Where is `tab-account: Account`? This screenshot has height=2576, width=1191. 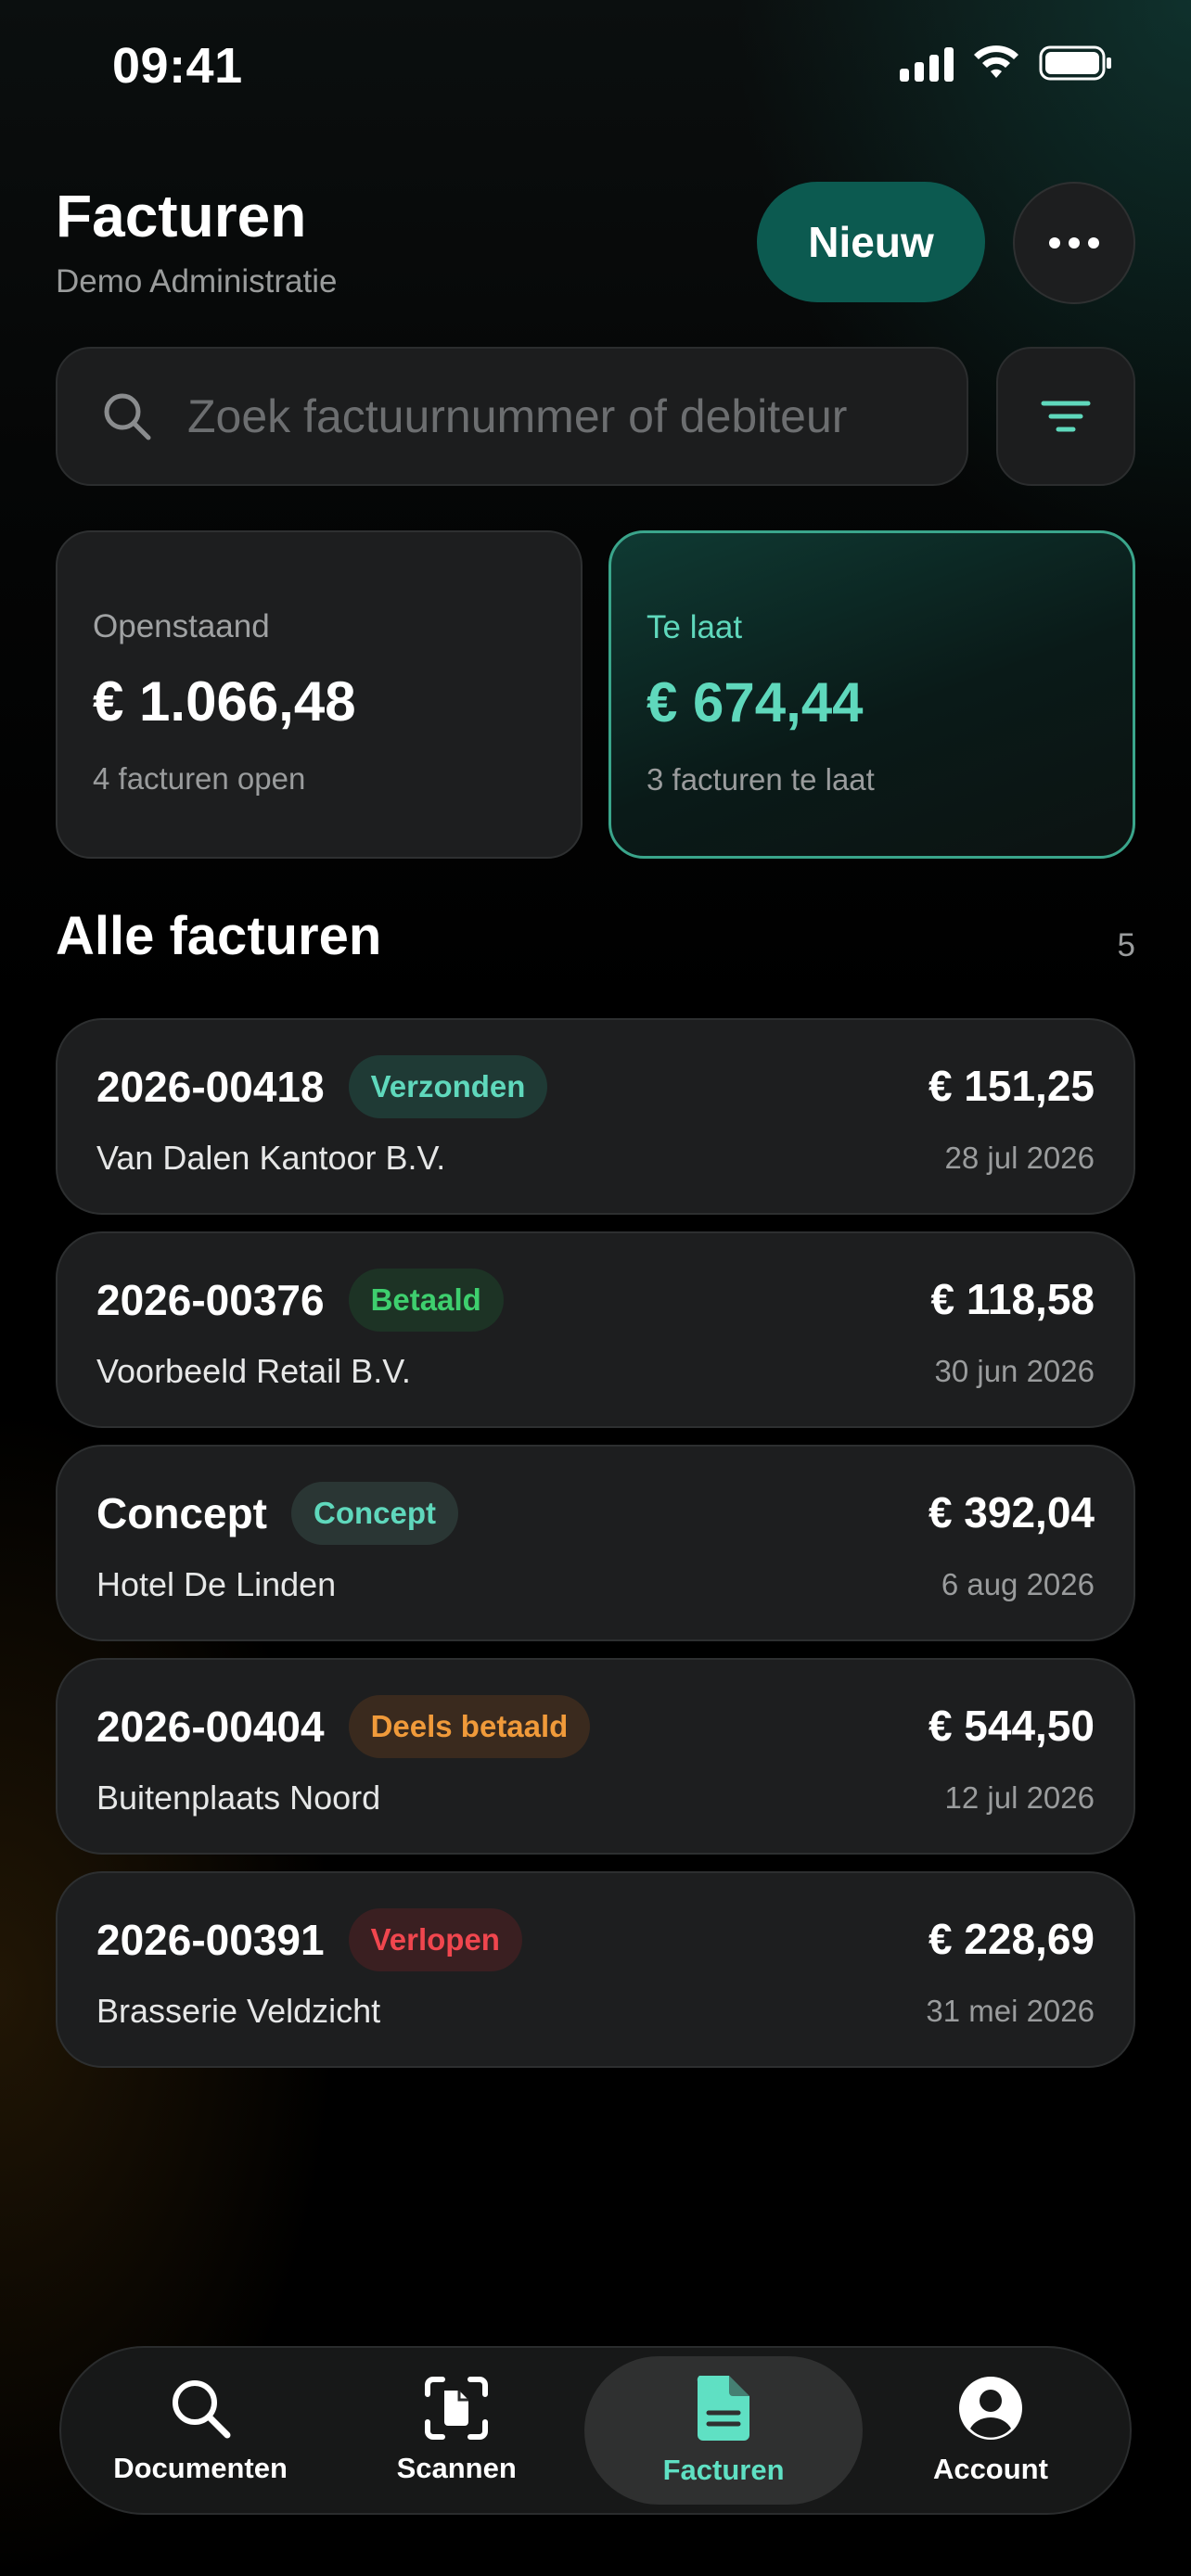 tab-account: Account is located at coordinates (991, 2431).